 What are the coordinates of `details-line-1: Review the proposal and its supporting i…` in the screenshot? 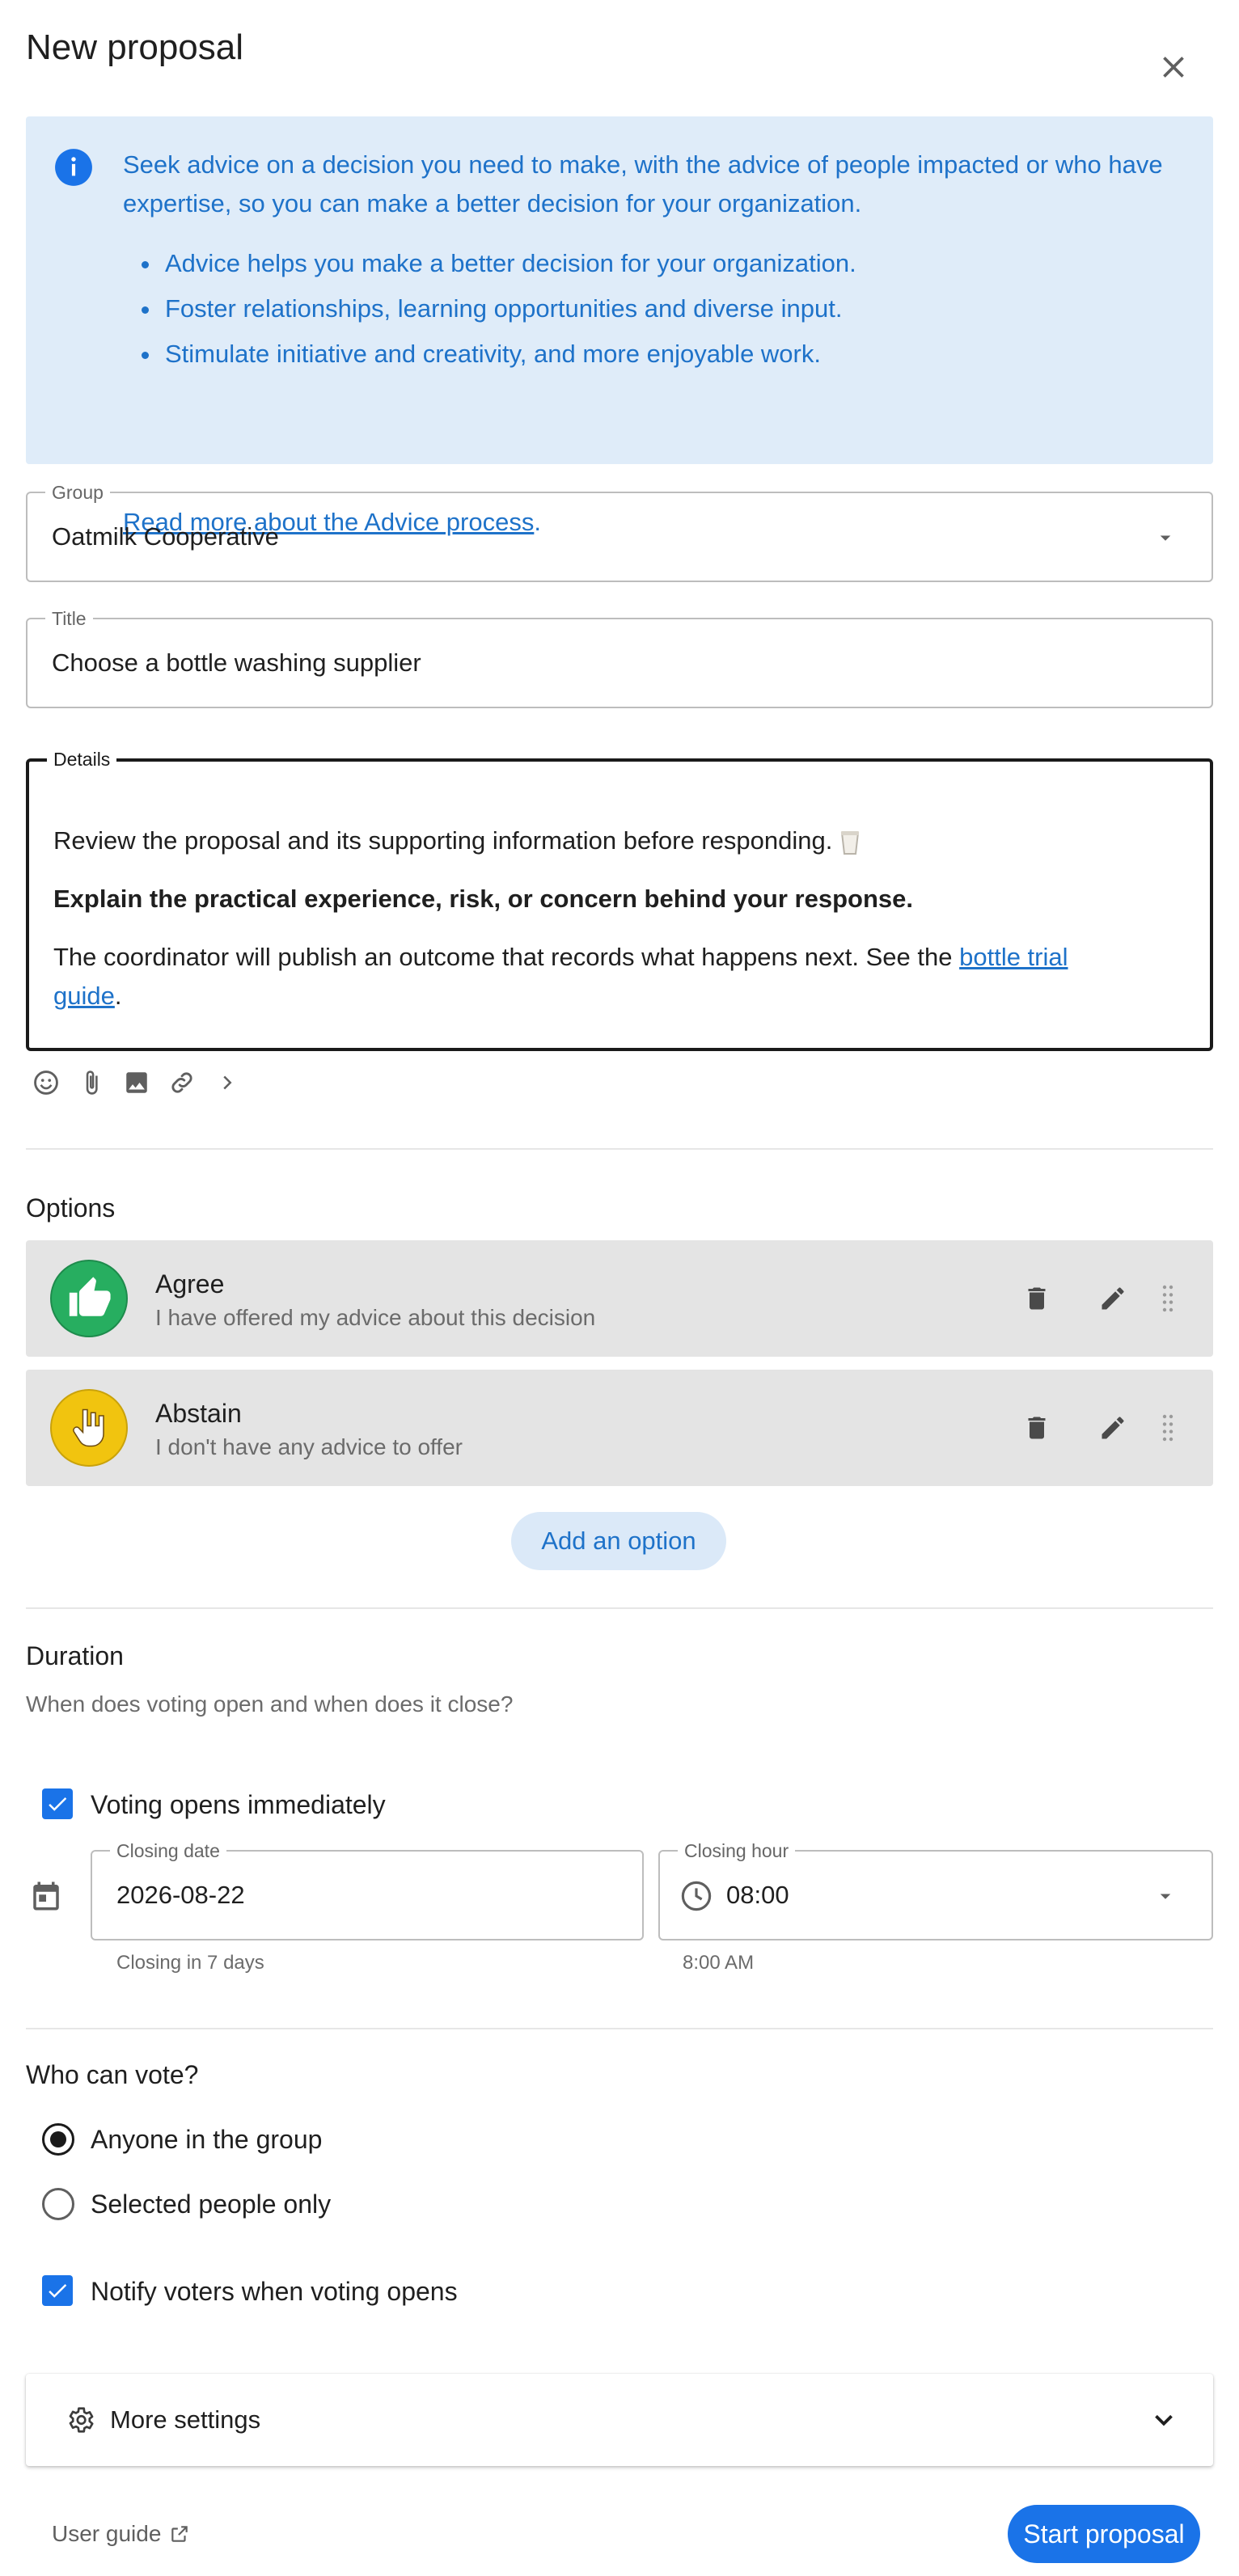 It's located at (457, 840).